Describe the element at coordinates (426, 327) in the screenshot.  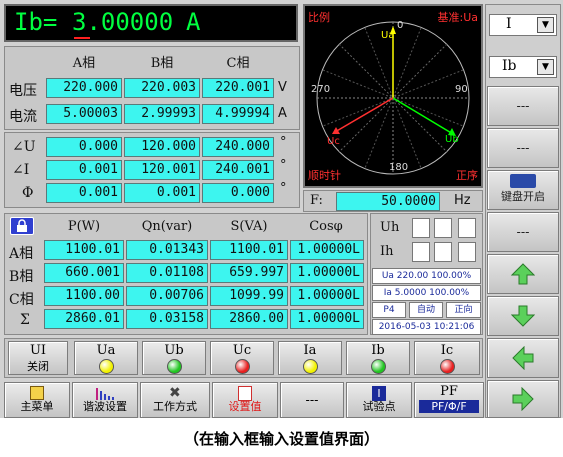
I see `status-datetime: 2016-05-03 10:21:06` at that location.